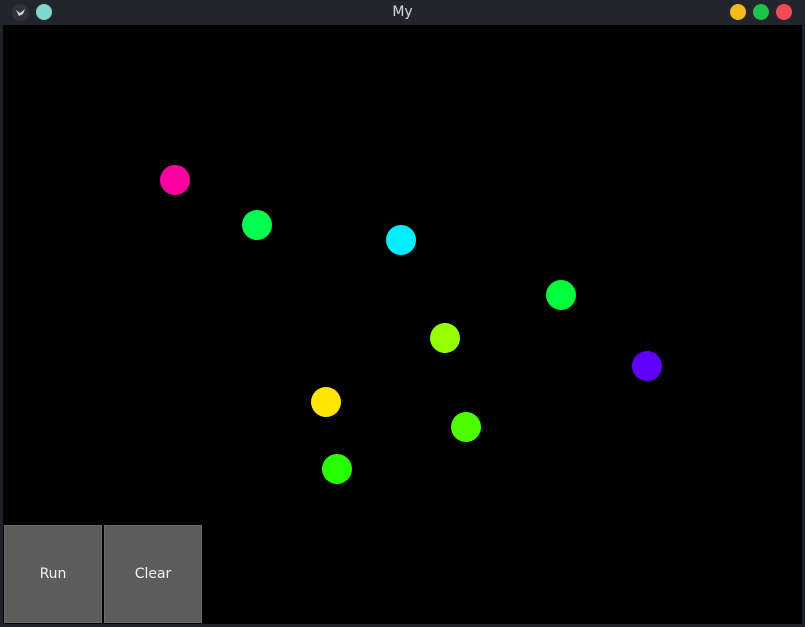 The height and width of the screenshot is (627, 805). I want to click on window-title: My, so click(402, 12).